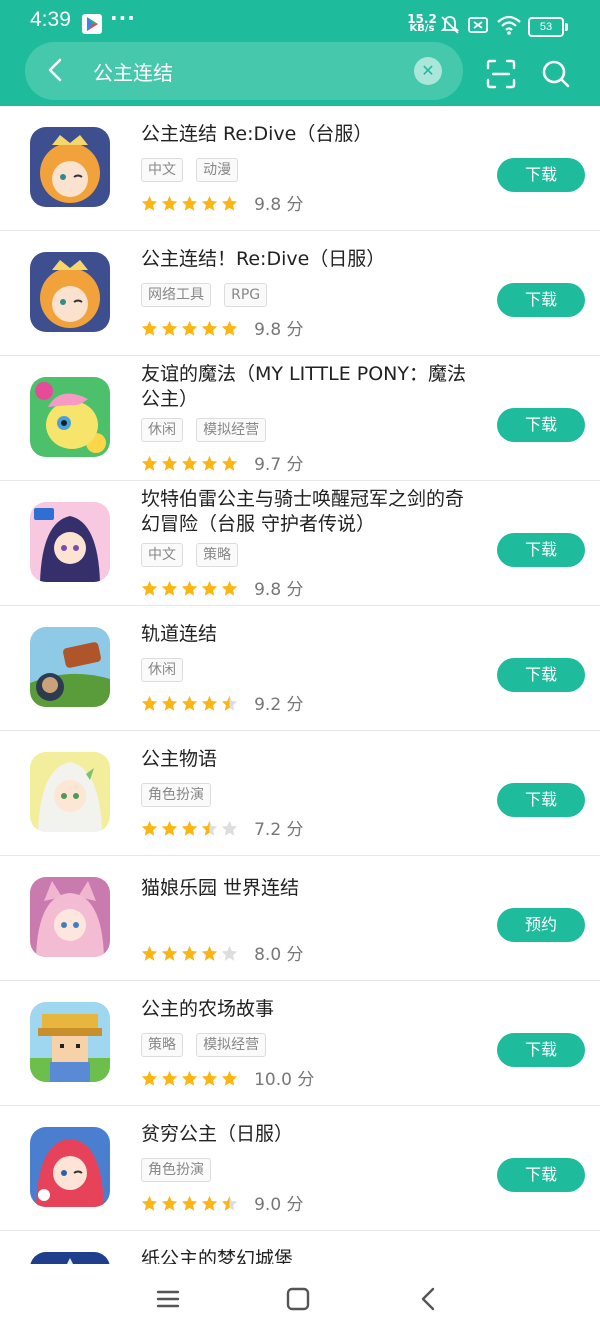 The image size is (600, 1334). What do you see at coordinates (422, 23) in the screenshot?
I see `network-speed: 15.2 KB/s` at bounding box center [422, 23].